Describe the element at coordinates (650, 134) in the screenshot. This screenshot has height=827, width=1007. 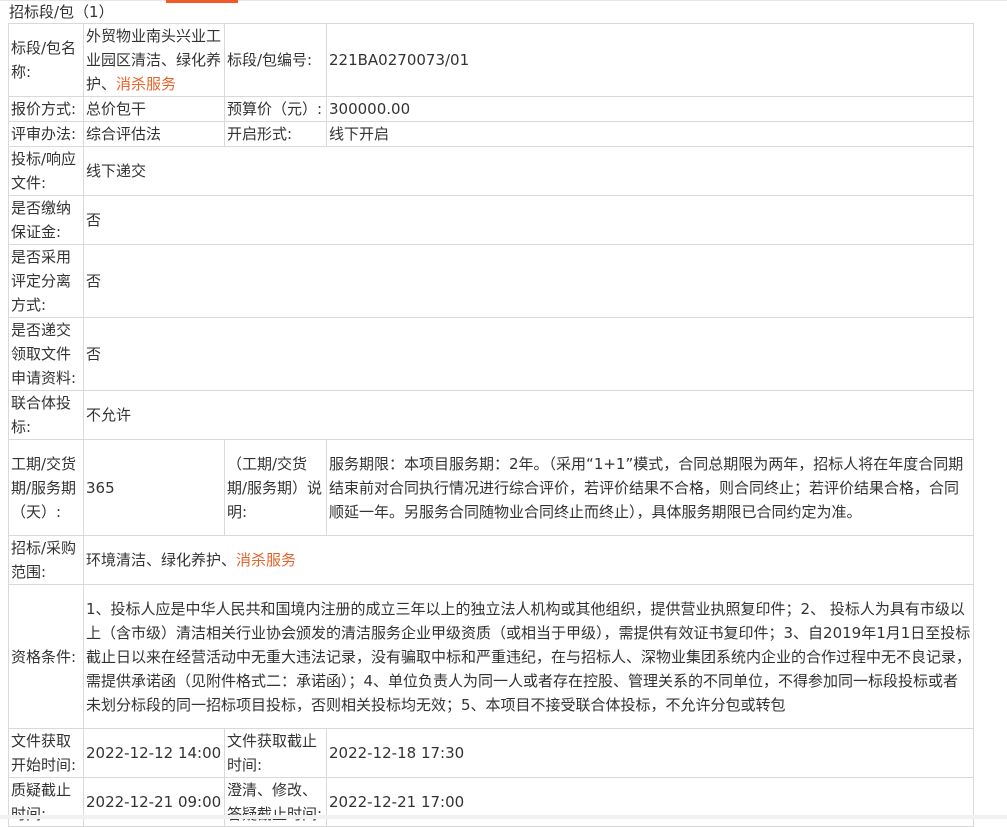
I see `open-form-value: 线下开启` at that location.